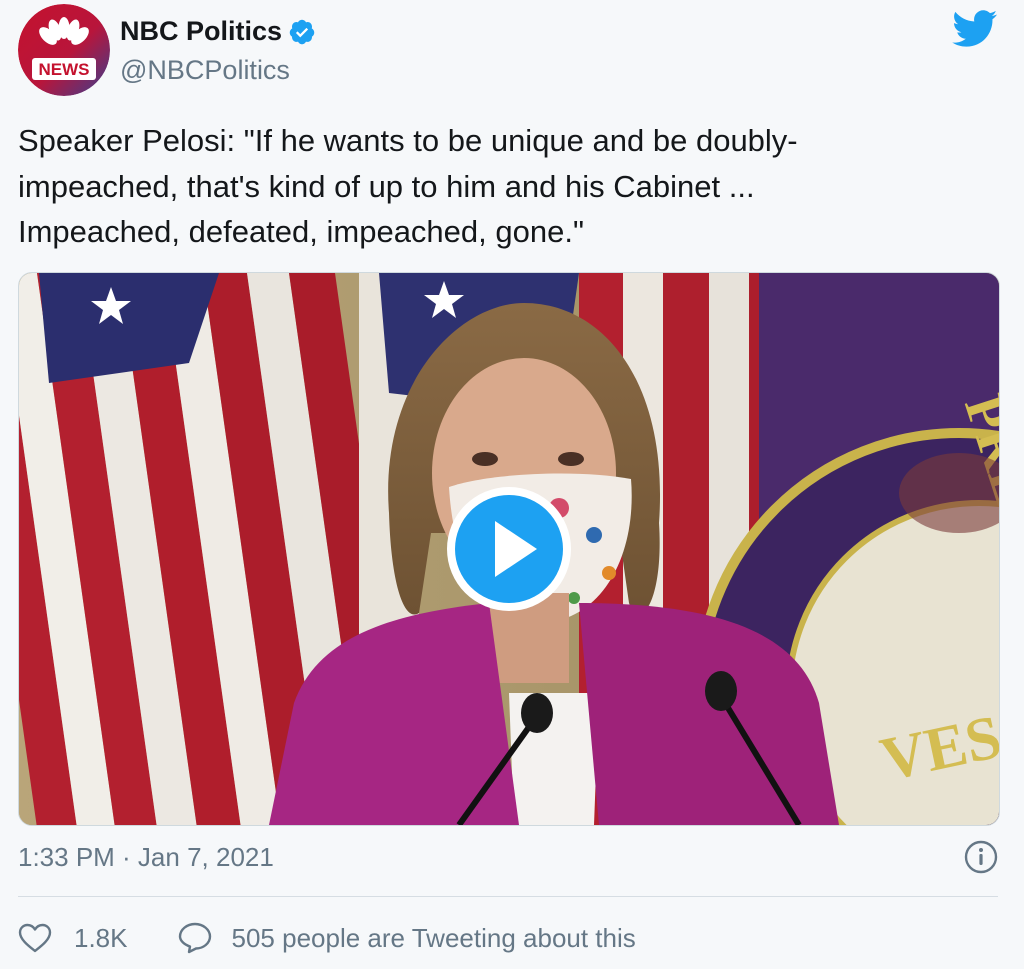  What do you see at coordinates (433, 937) in the screenshot?
I see `conversation-label: 505 people are Tweeting about this` at bounding box center [433, 937].